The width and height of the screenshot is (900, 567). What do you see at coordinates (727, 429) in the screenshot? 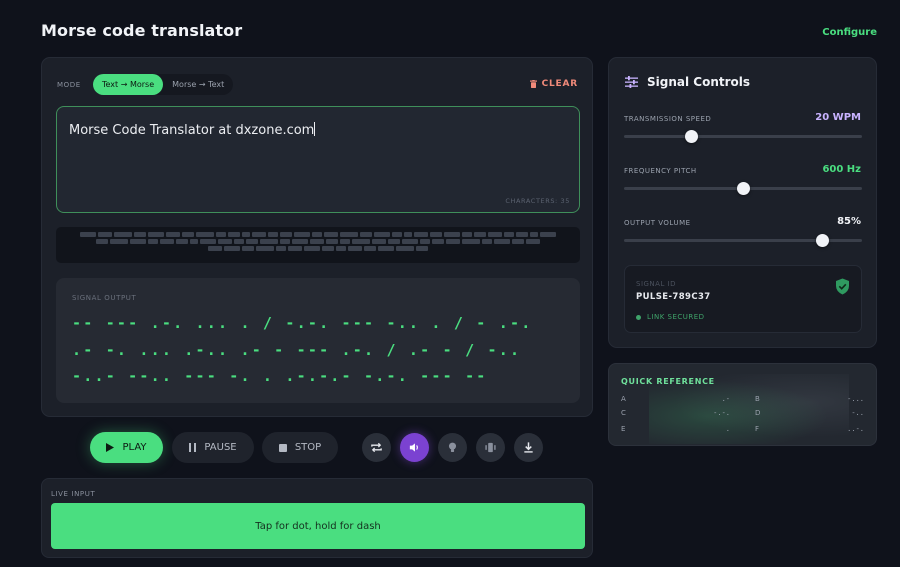
I see `reference-code: .` at bounding box center [727, 429].